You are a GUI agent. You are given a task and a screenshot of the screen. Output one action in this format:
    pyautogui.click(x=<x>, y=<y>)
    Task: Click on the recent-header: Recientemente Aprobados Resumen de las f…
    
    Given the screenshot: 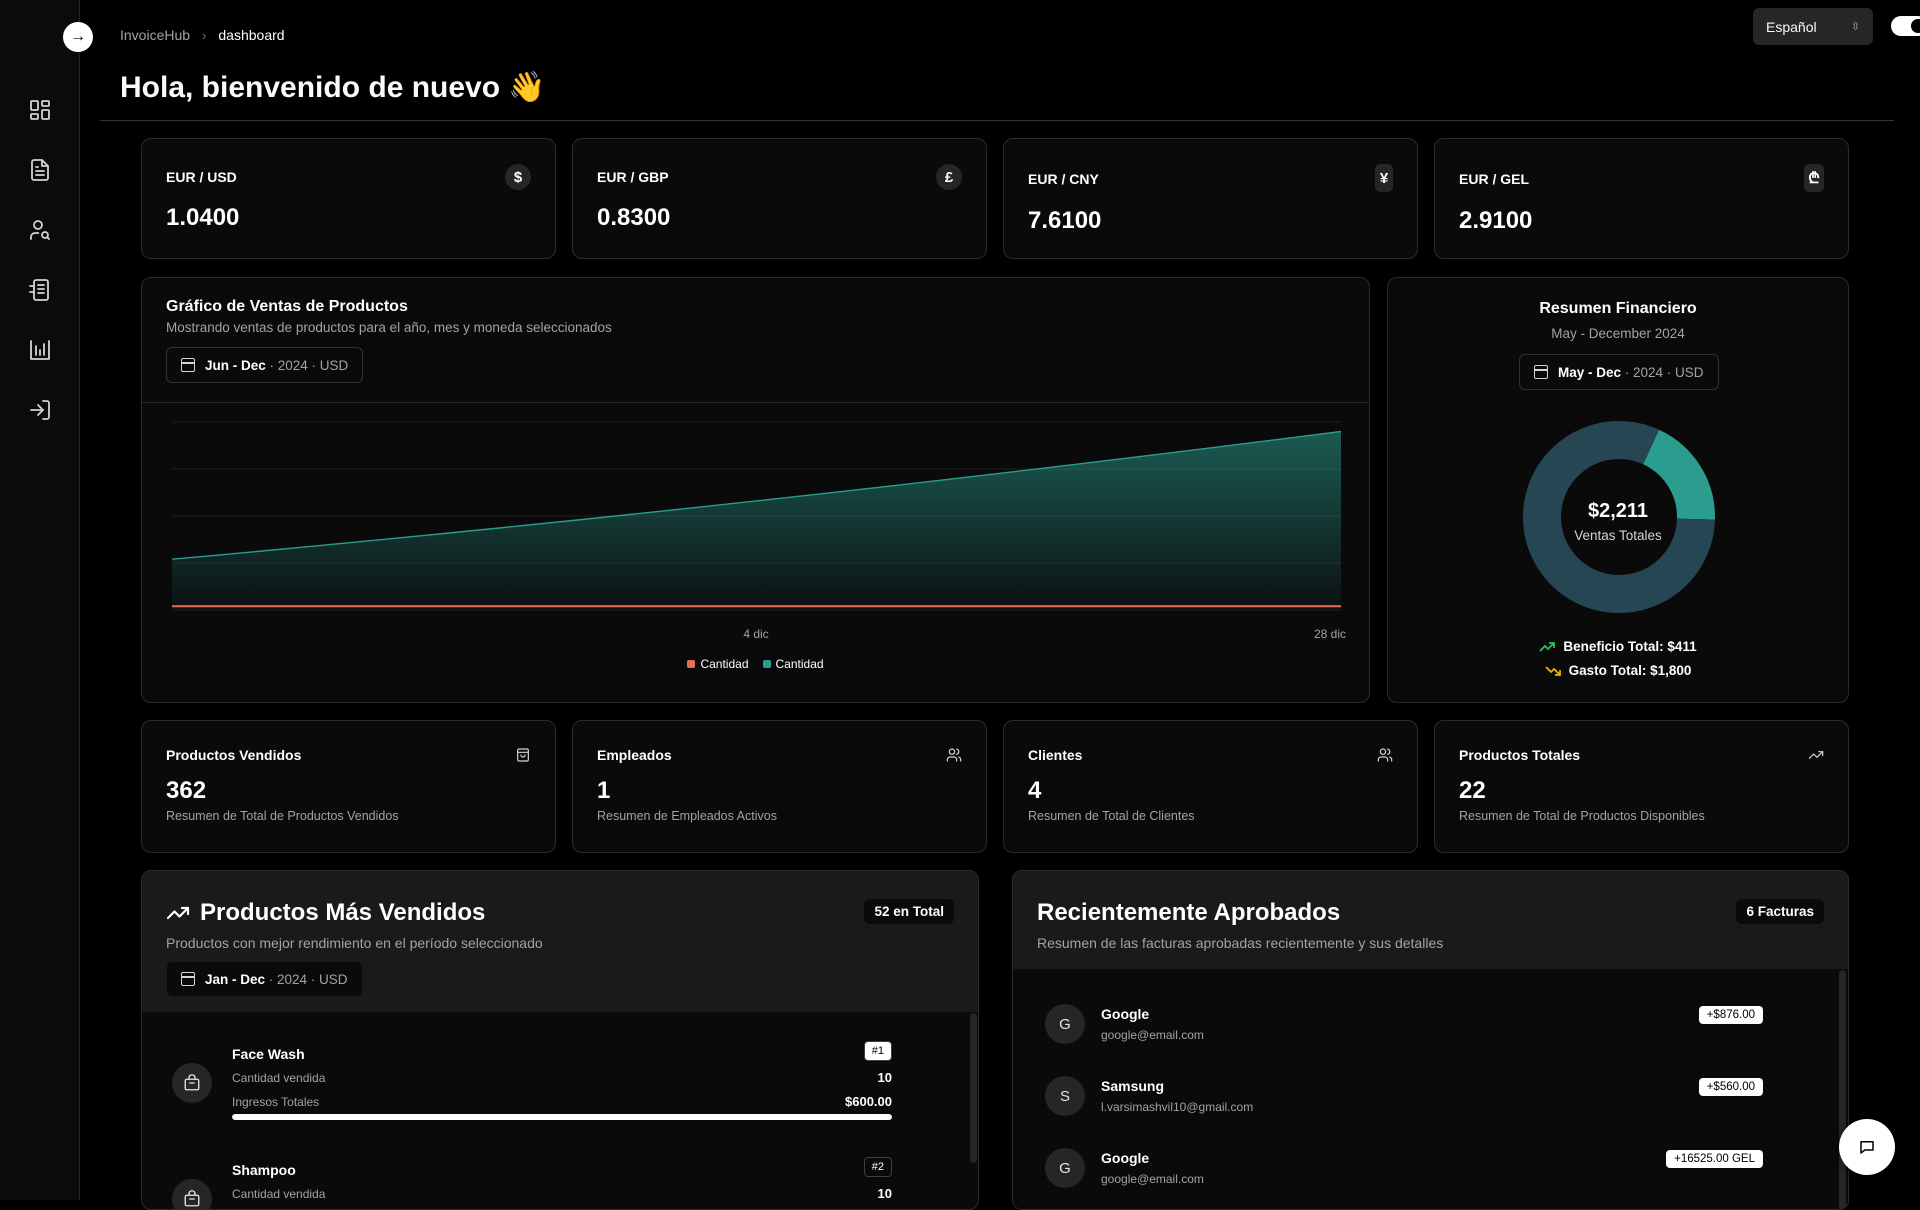 What is the action you would take?
    pyautogui.click(x=1430, y=920)
    